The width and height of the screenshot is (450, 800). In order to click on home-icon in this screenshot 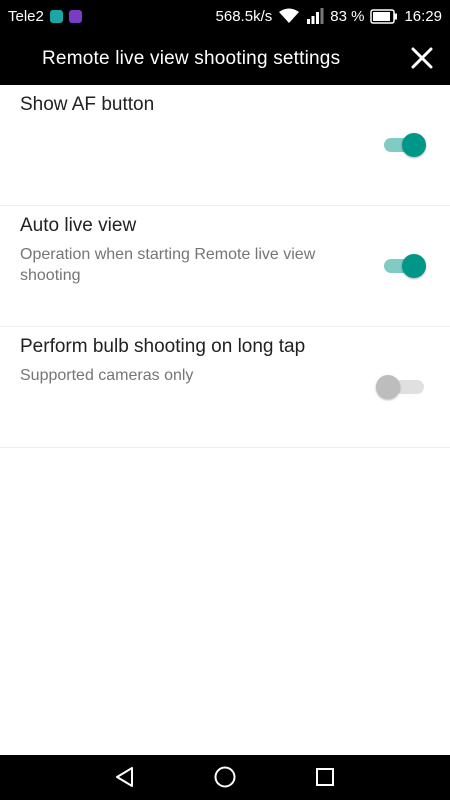, I will do `click(225, 777)`.